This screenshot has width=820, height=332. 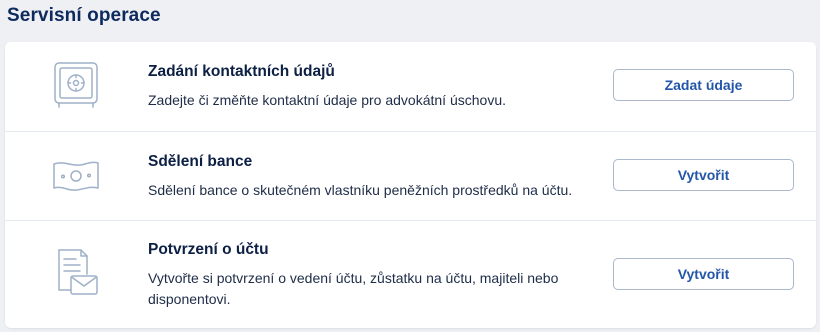 What do you see at coordinates (76, 176) in the screenshot?
I see `banknote-icon` at bounding box center [76, 176].